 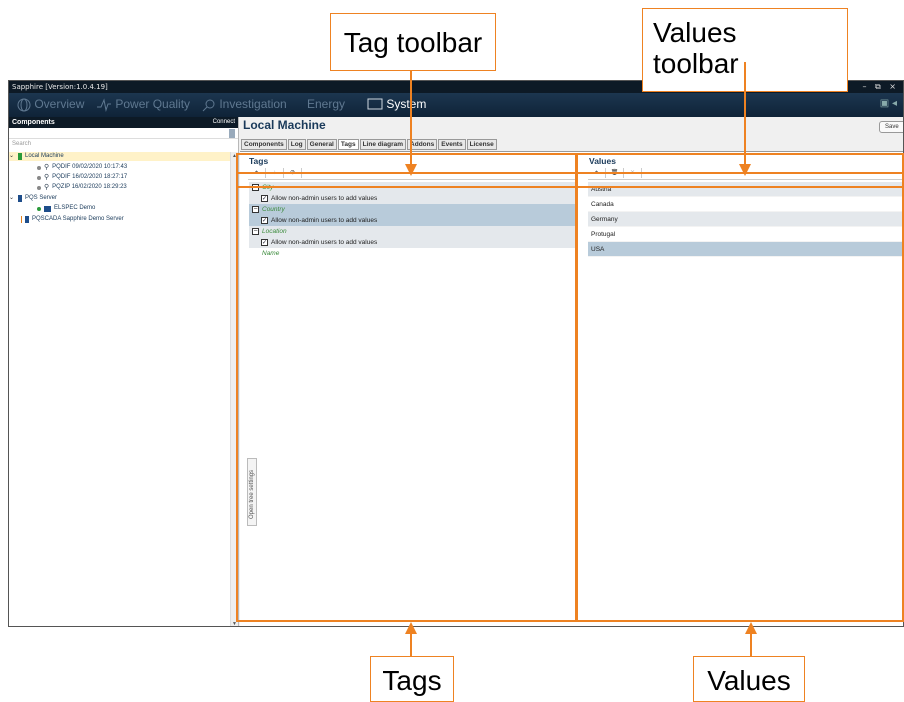 I want to click on tags-callout: Tags, so click(x=412, y=679).